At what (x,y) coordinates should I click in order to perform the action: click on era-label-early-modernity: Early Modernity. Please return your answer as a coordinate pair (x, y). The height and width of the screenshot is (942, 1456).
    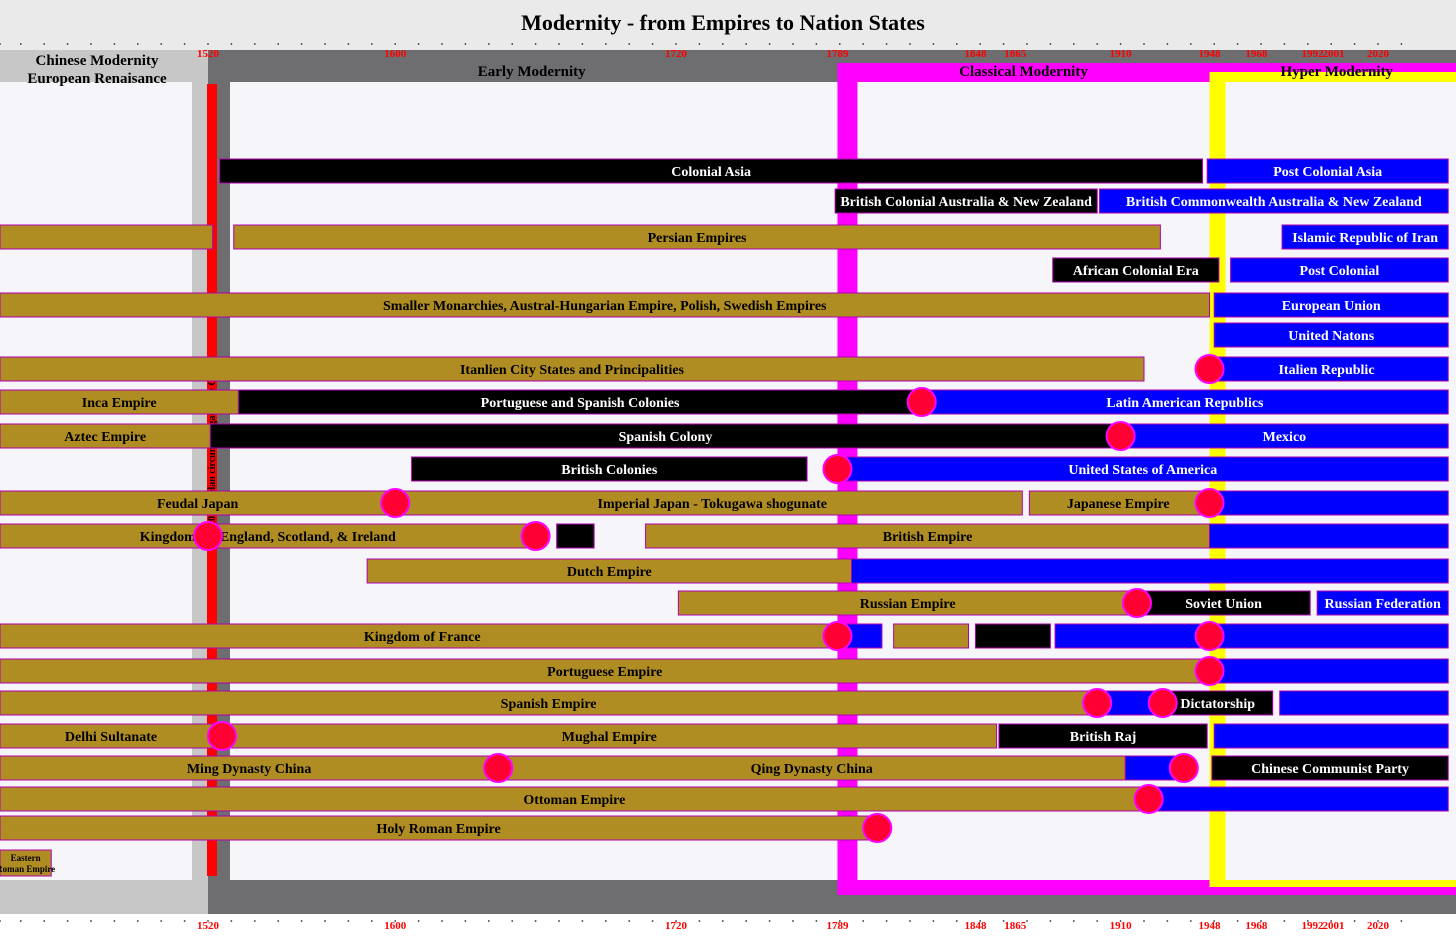
    Looking at the image, I should click on (532, 72).